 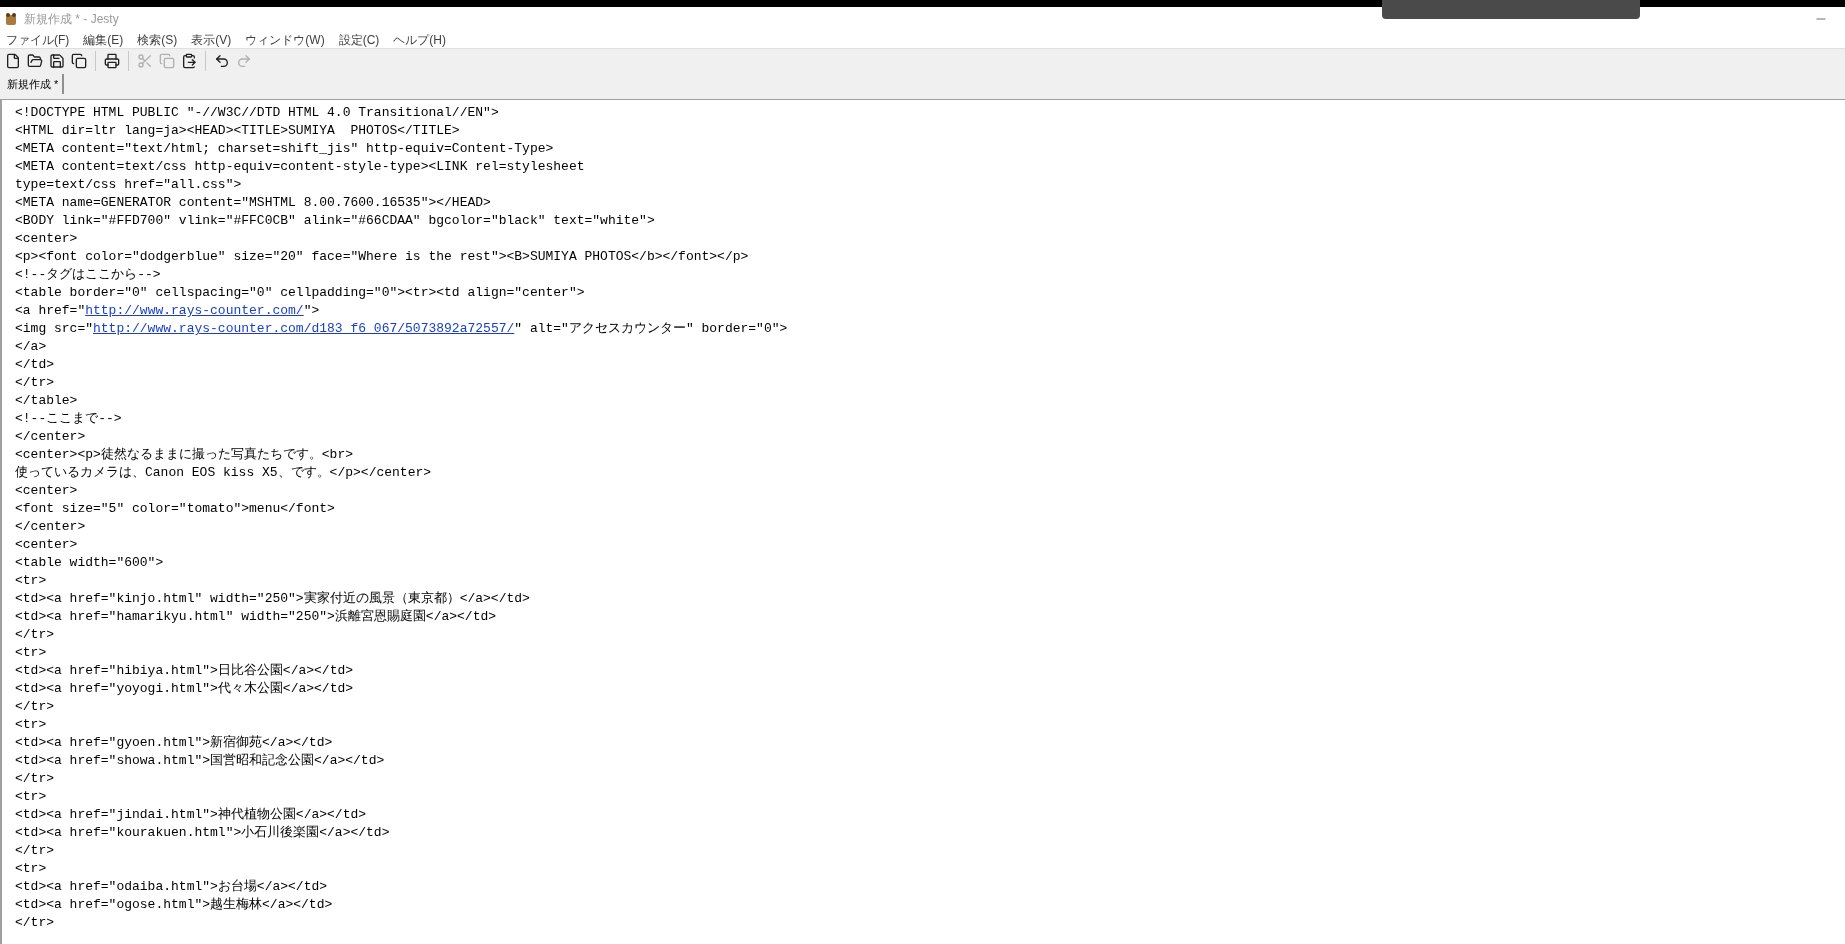 I want to click on code-text: <a href=", so click(x=50, y=310).